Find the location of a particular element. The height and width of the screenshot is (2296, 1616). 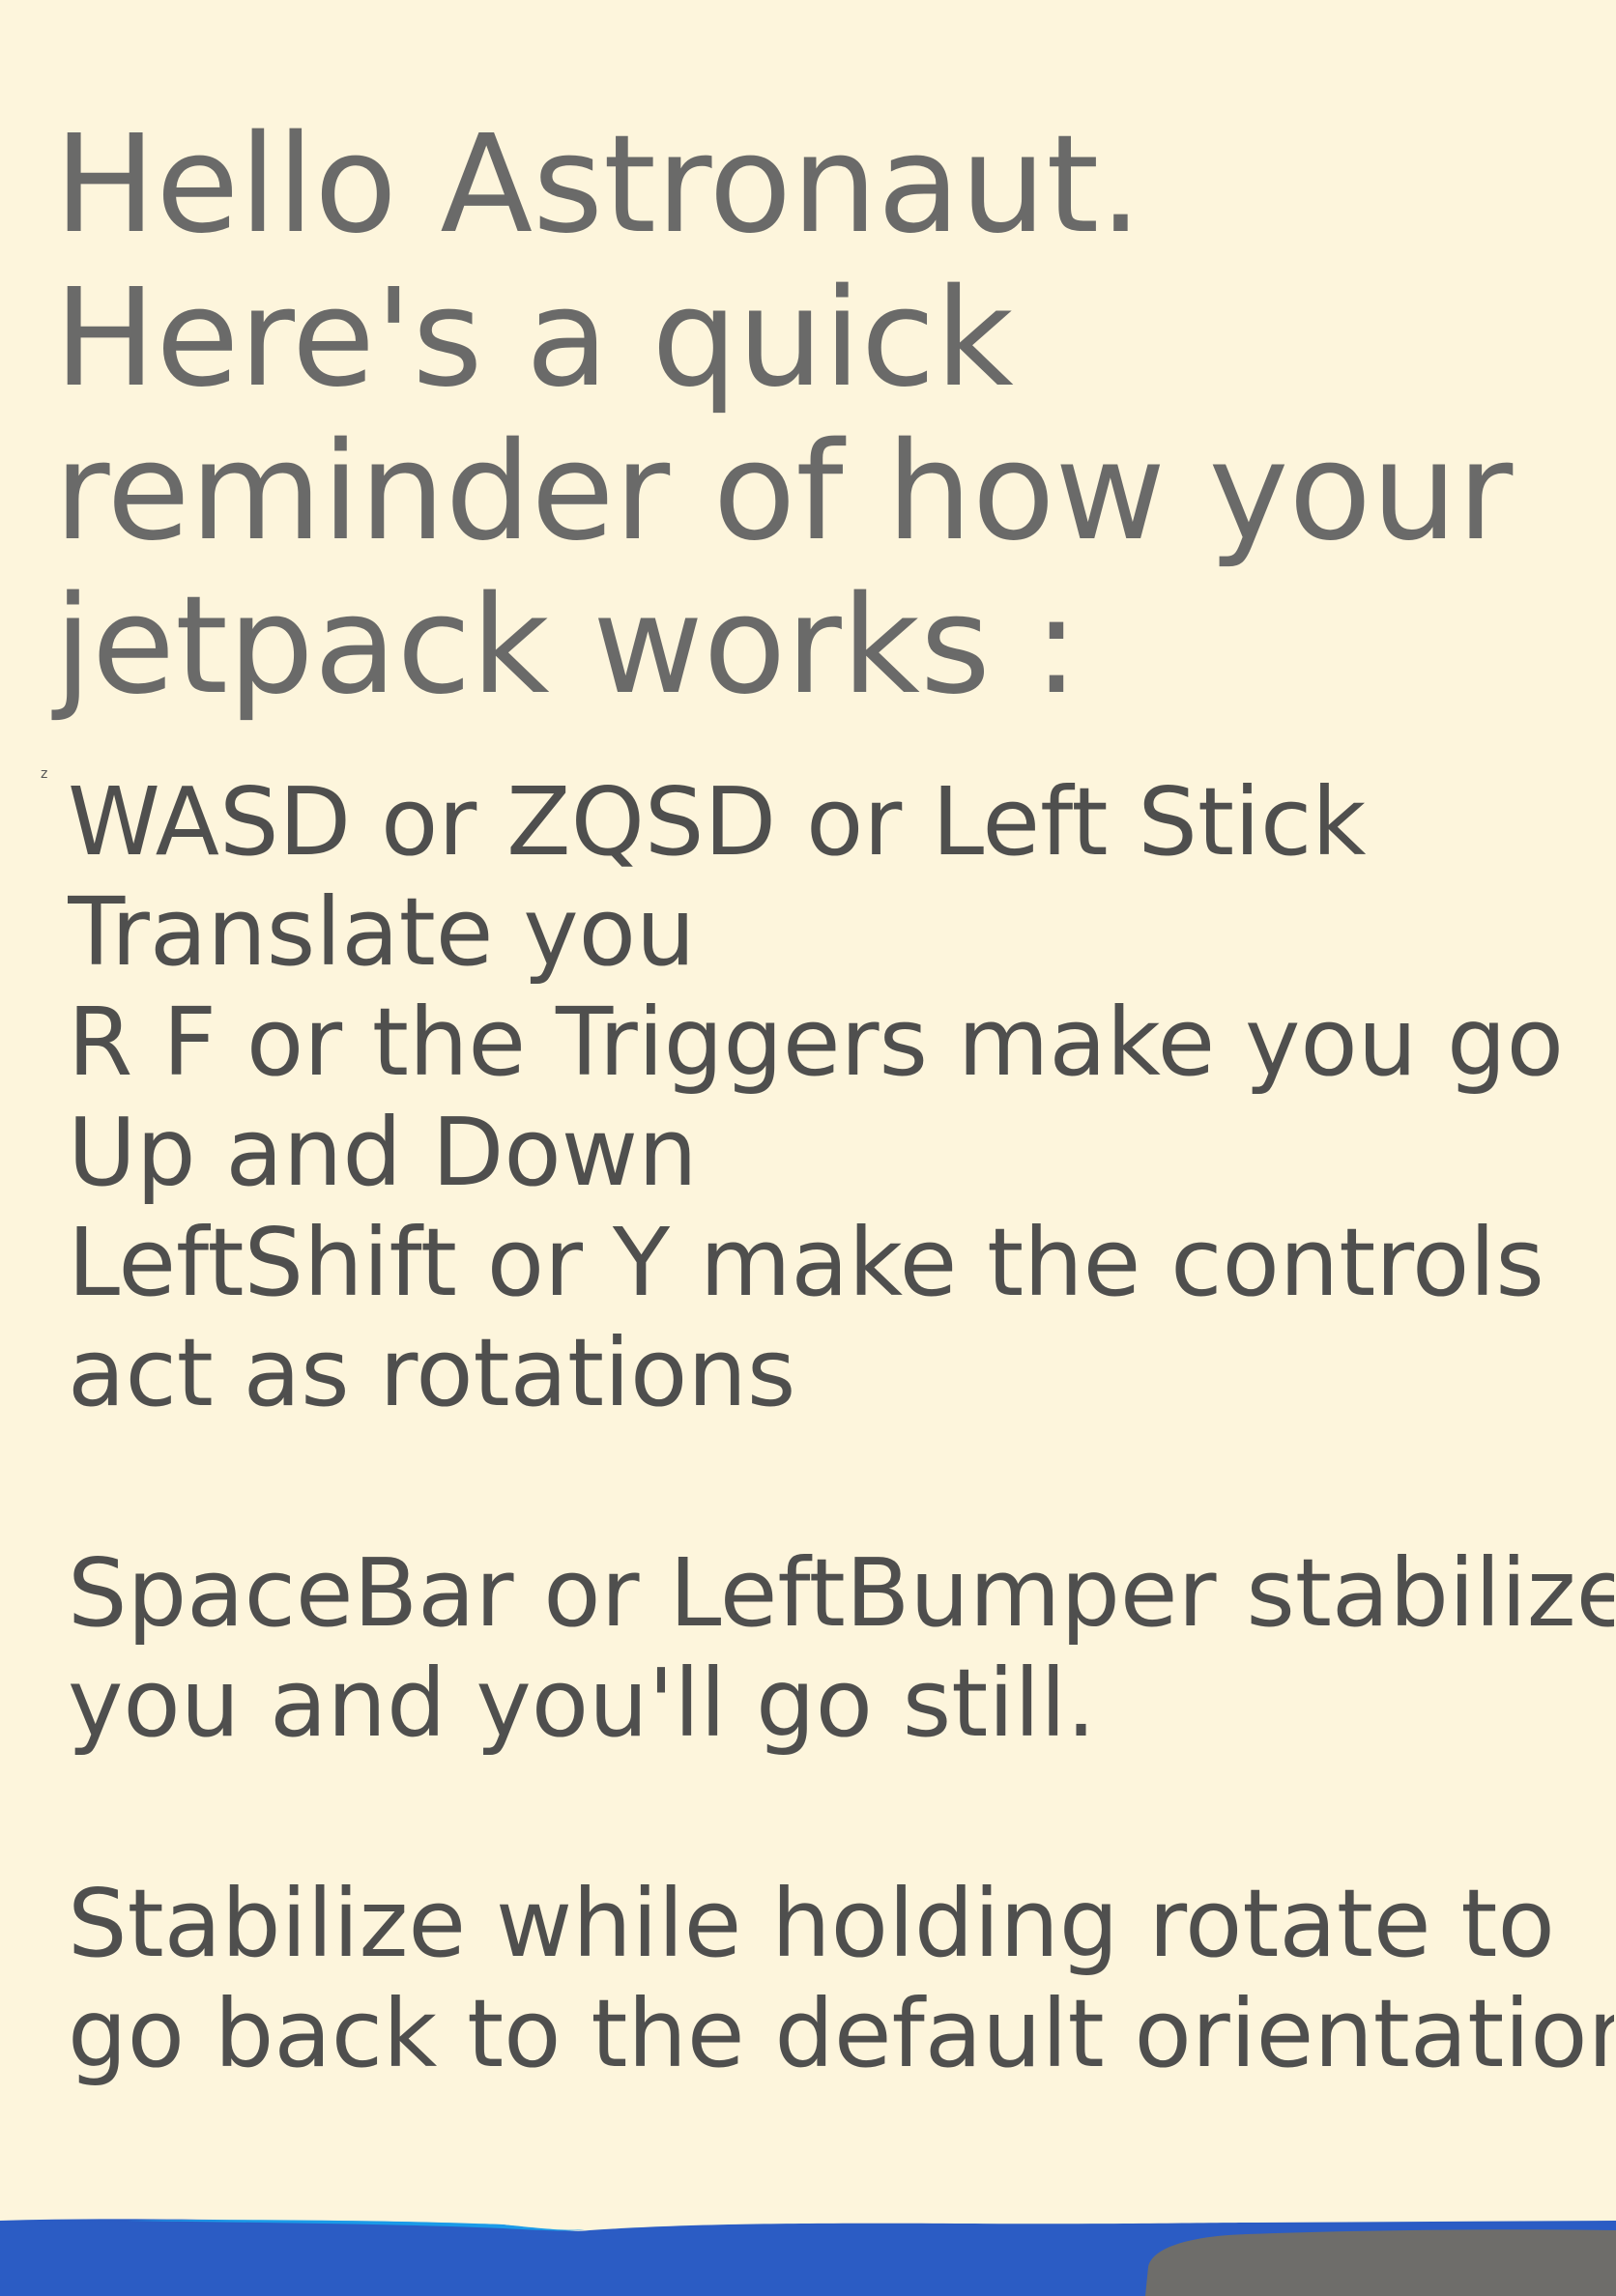

planet-horizon is located at coordinates (808, 2257).